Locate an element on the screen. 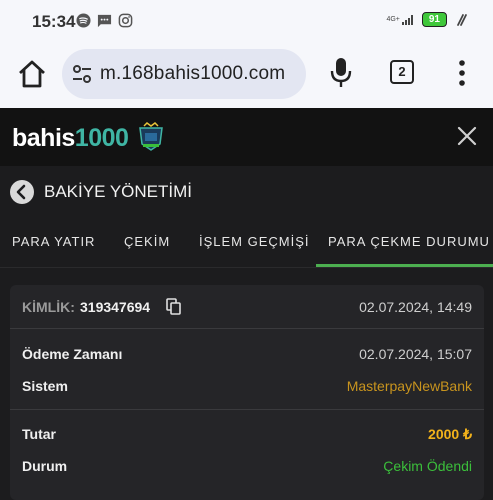  close-icon is located at coordinates (467, 136).